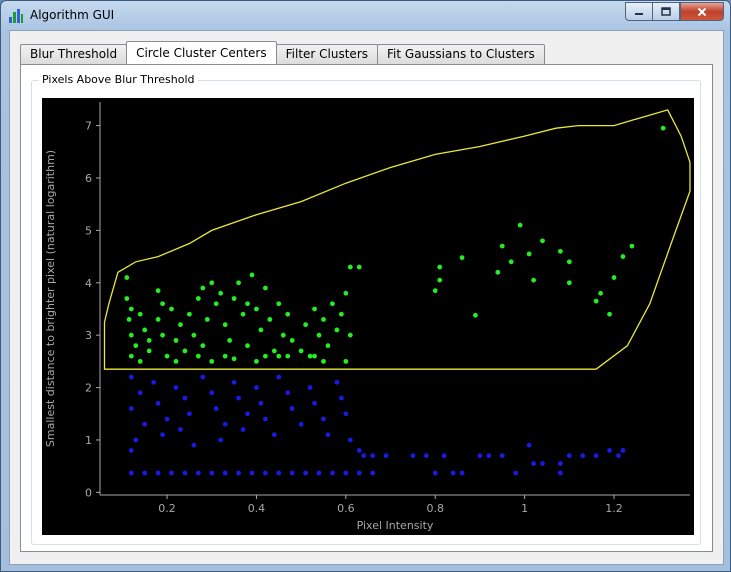 This screenshot has height=572, width=731. I want to click on window-title: Algorithm GUI, so click(72, 15).